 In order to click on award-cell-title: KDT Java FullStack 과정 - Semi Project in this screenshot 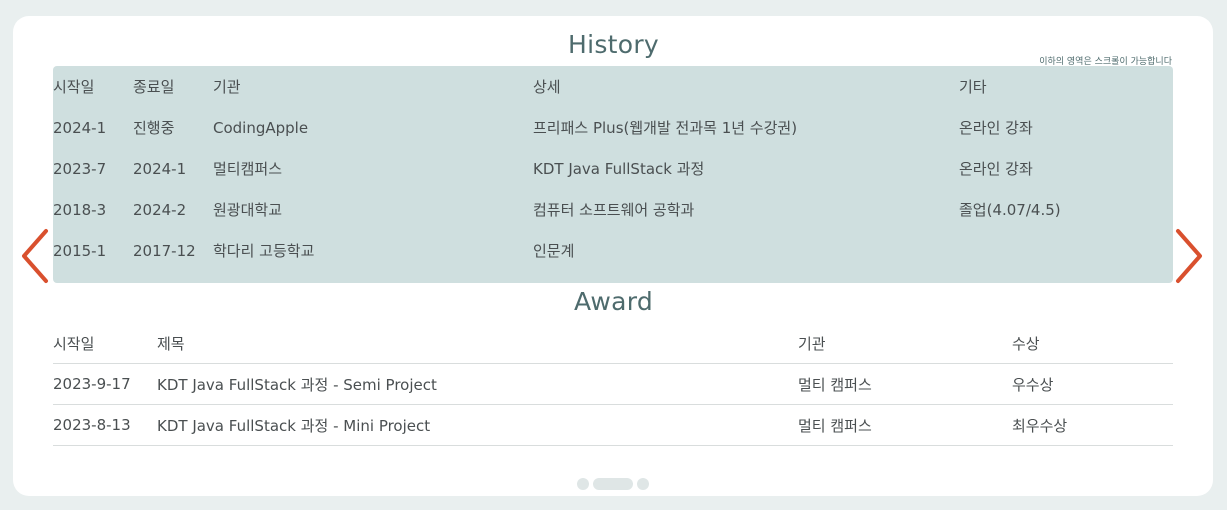, I will do `click(477, 384)`.